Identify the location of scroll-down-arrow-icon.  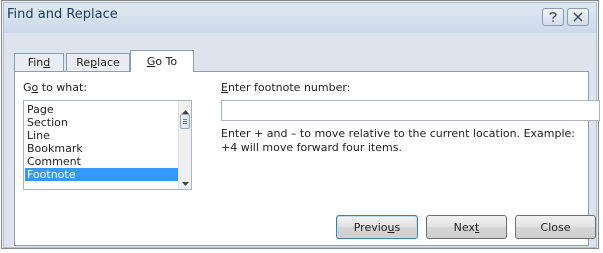
(185, 181).